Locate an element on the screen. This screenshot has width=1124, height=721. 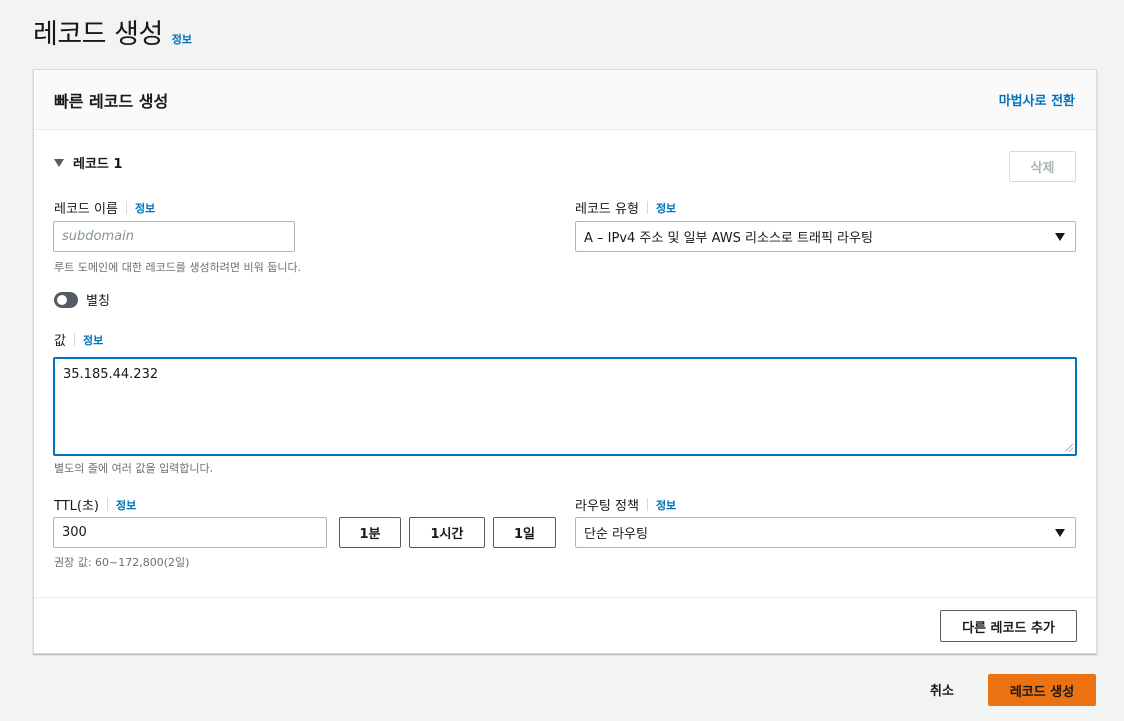
routing-selected: 단순 라우팅 is located at coordinates (616, 534).